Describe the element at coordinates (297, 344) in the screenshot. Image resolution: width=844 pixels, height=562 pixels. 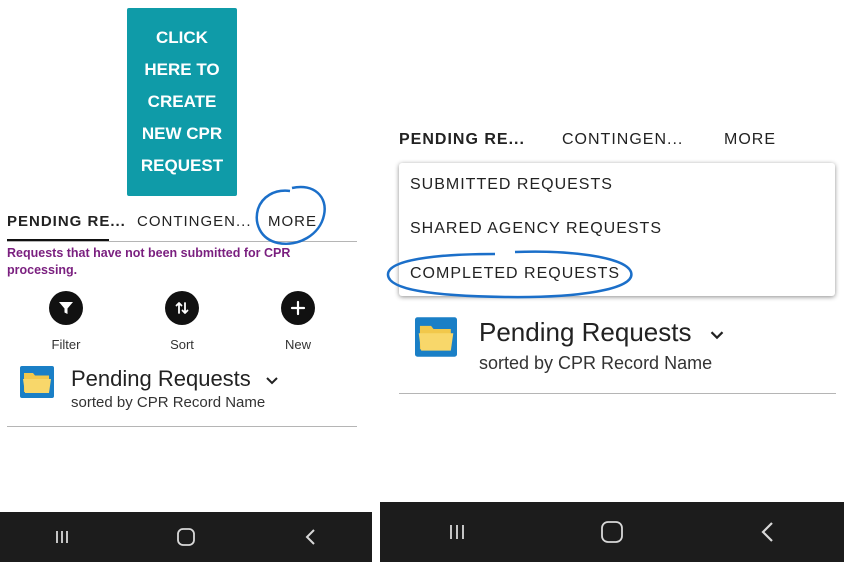
I see `new-label: New` at that location.